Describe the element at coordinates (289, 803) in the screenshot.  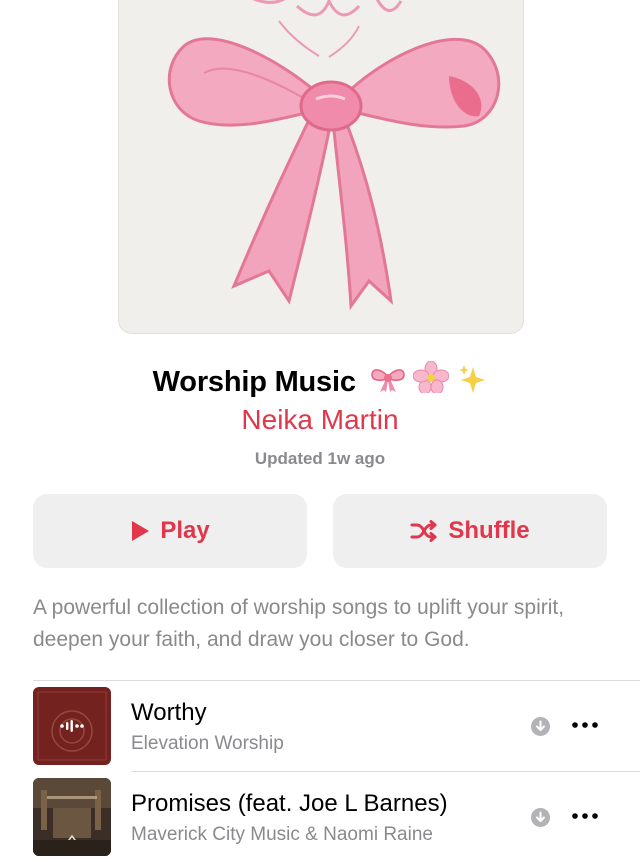
I see `track-title: Promises (feat. Joe L Barnes)` at that location.